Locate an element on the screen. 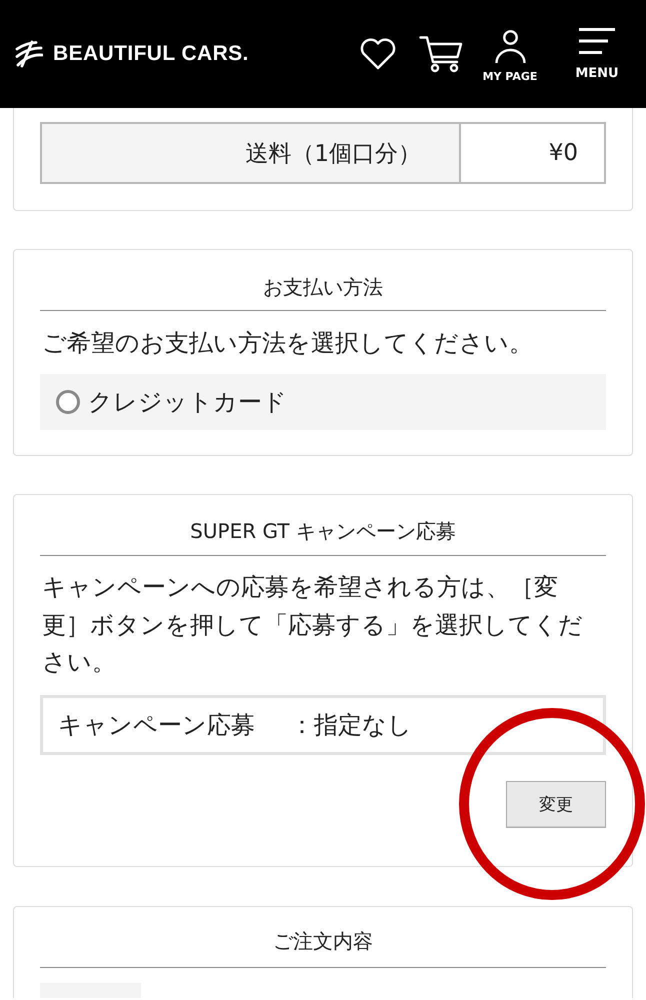 This screenshot has width=646, height=1000. instruction-text: キャンペーンへの応募を希望される方は、［変更］ボタンを押して「応募する」を選択してください。 is located at coordinates (312, 625).